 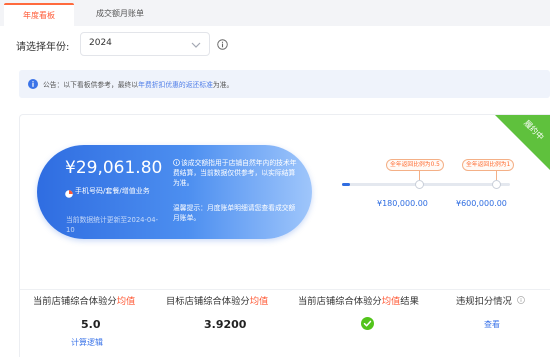 What do you see at coordinates (43, 47) in the screenshot?
I see `year-filter-label: 请选择年份:` at bounding box center [43, 47].